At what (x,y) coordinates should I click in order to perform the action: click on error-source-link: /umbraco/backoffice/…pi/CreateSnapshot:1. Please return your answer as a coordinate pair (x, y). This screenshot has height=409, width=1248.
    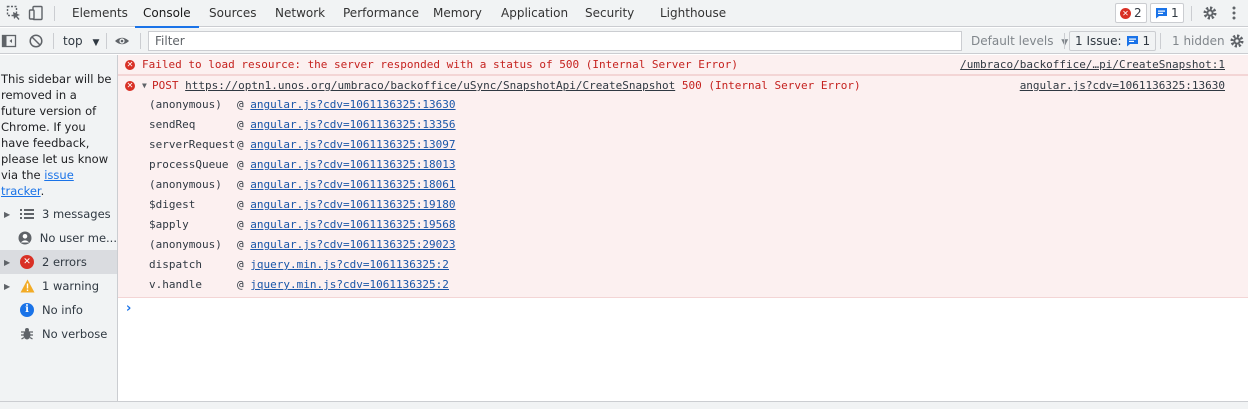
    Looking at the image, I should click on (1092, 65).